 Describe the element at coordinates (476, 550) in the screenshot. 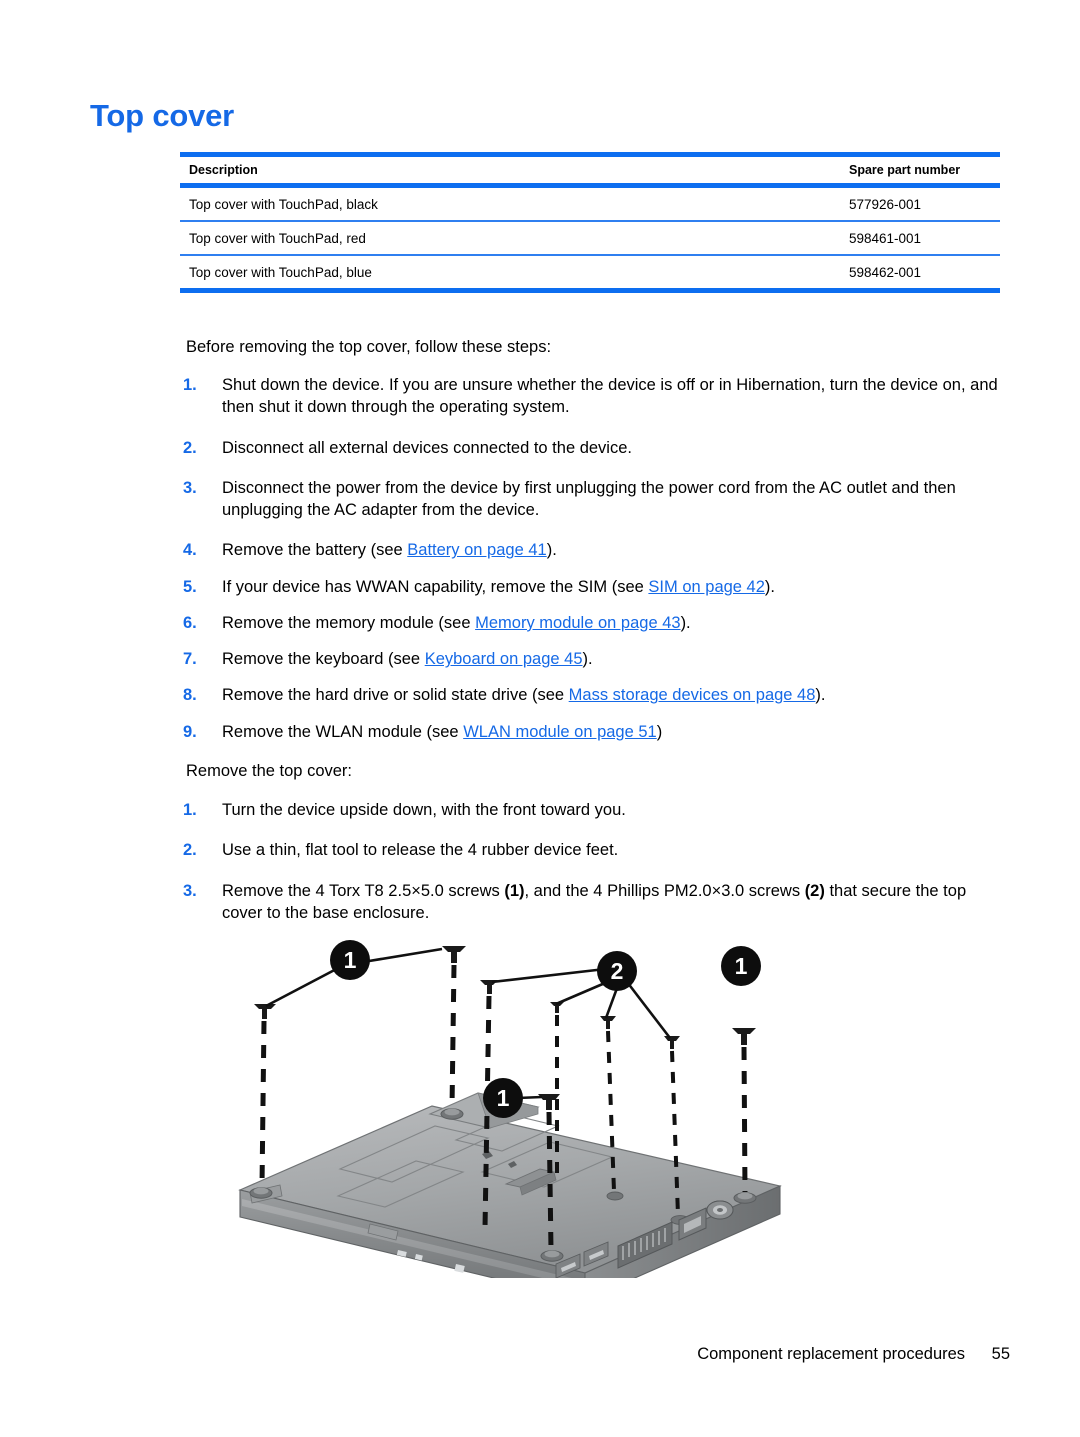

I see `cross-reference-link-battery: Battery on page 41` at that location.